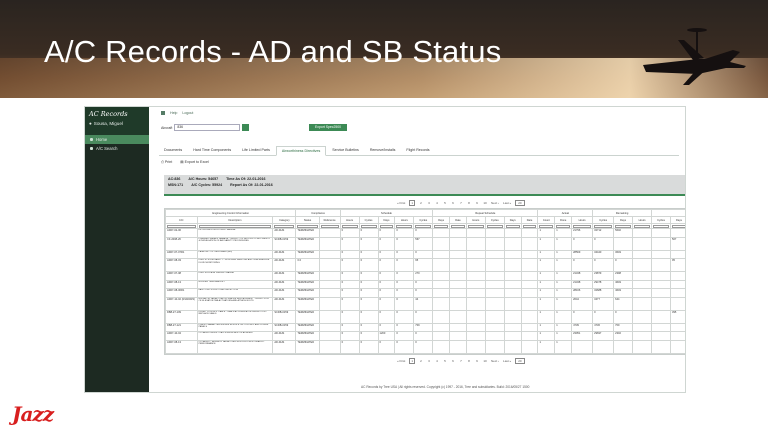  Describe the element at coordinates (546, 220) in the screenshot. I see `column-header: Count` at that location.